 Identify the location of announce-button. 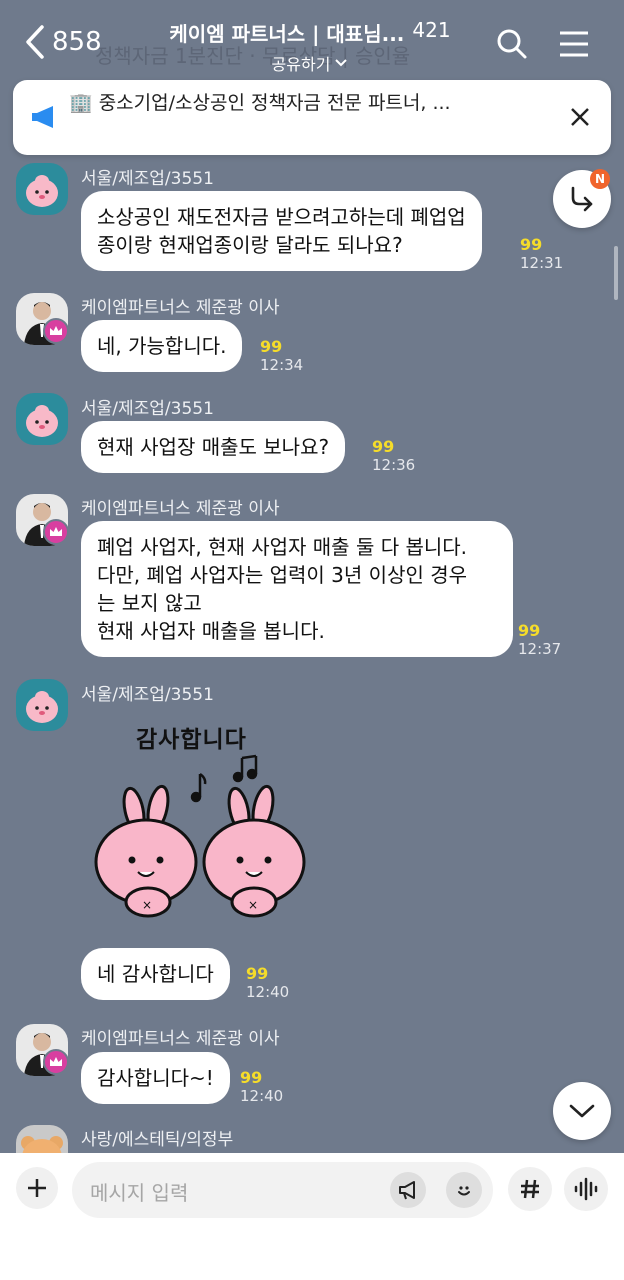
(408, 1190).